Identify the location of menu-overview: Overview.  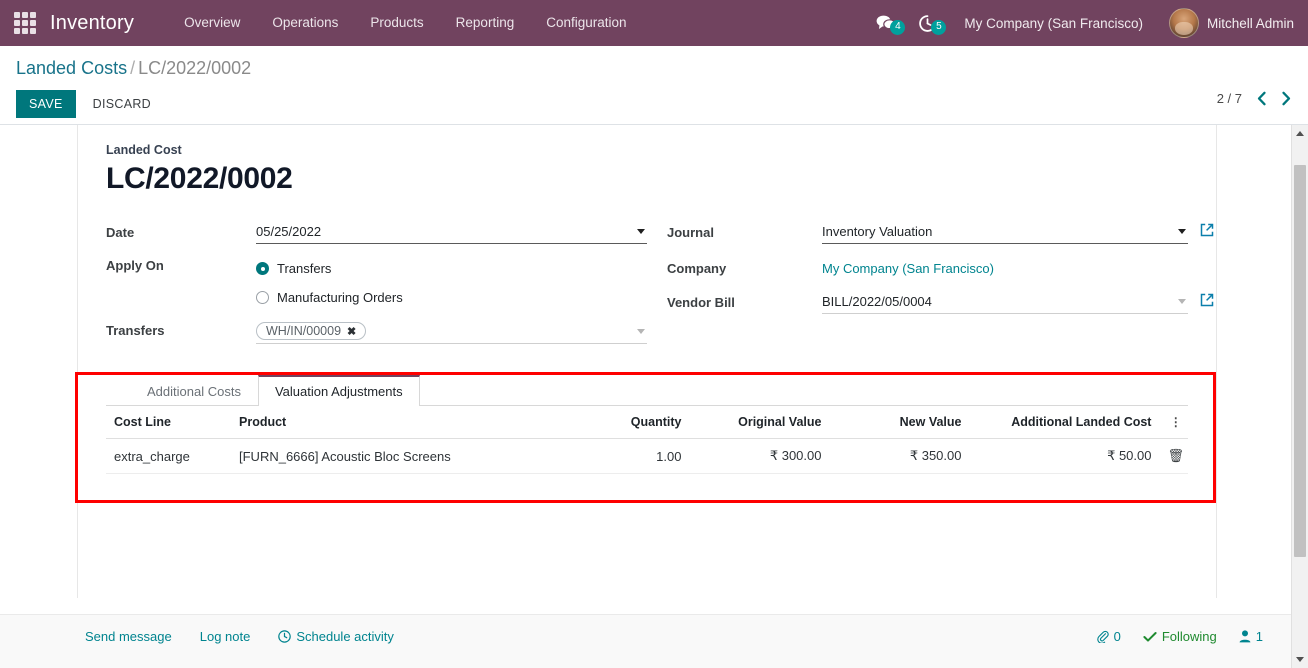
(212, 23).